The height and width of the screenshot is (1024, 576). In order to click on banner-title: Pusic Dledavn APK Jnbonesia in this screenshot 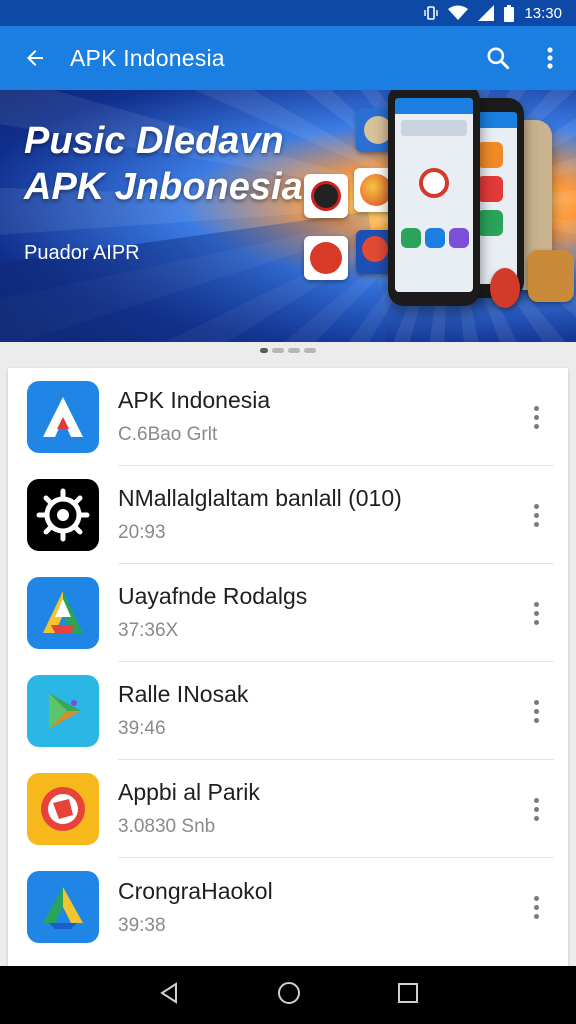, I will do `click(163, 164)`.